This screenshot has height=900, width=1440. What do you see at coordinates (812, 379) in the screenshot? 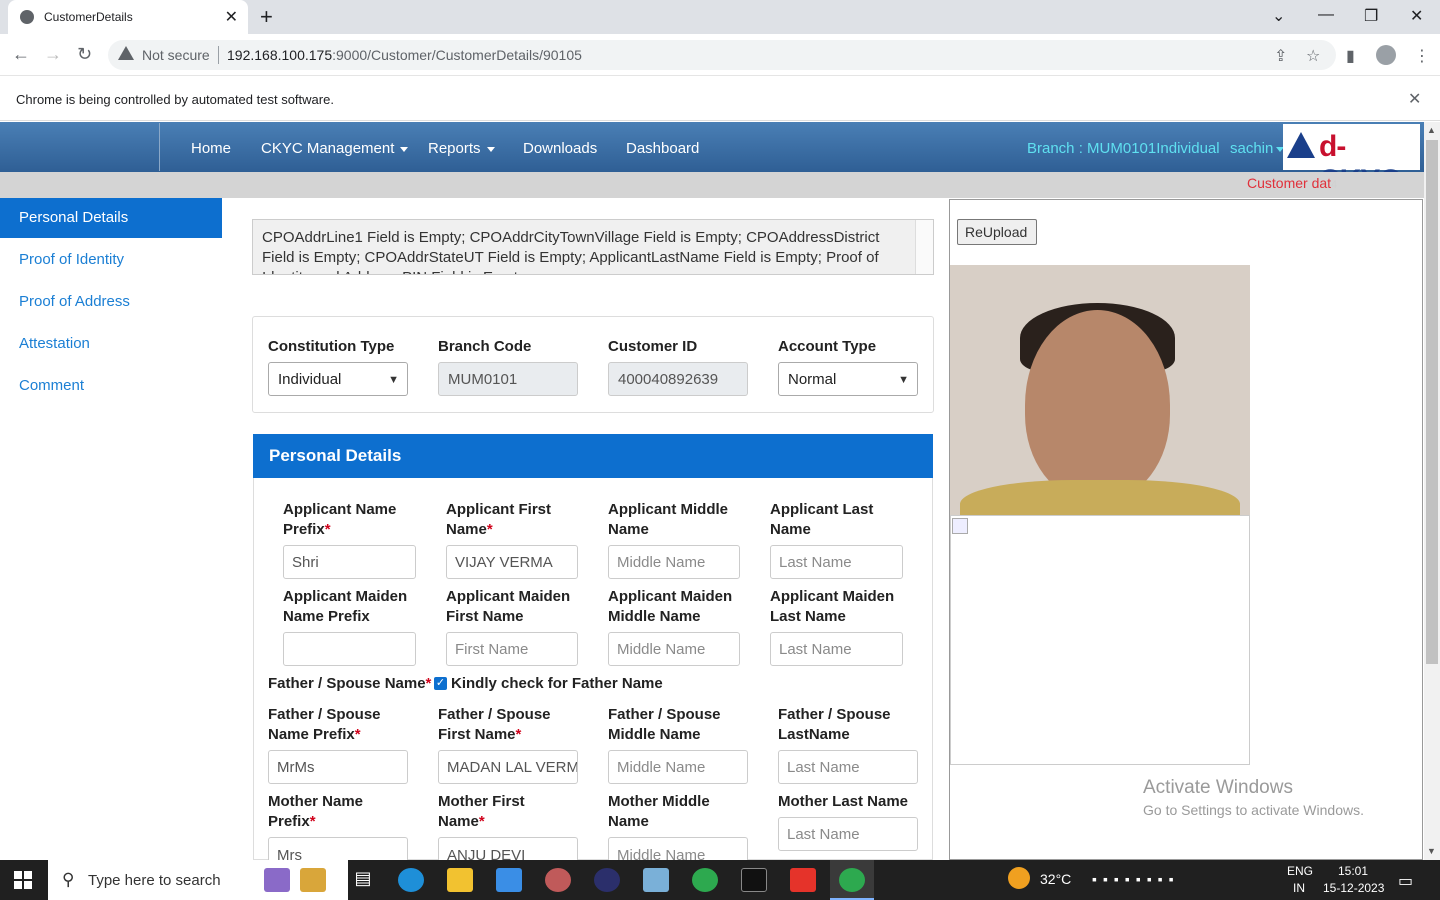
I see `account-type-value: Normal` at bounding box center [812, 379].